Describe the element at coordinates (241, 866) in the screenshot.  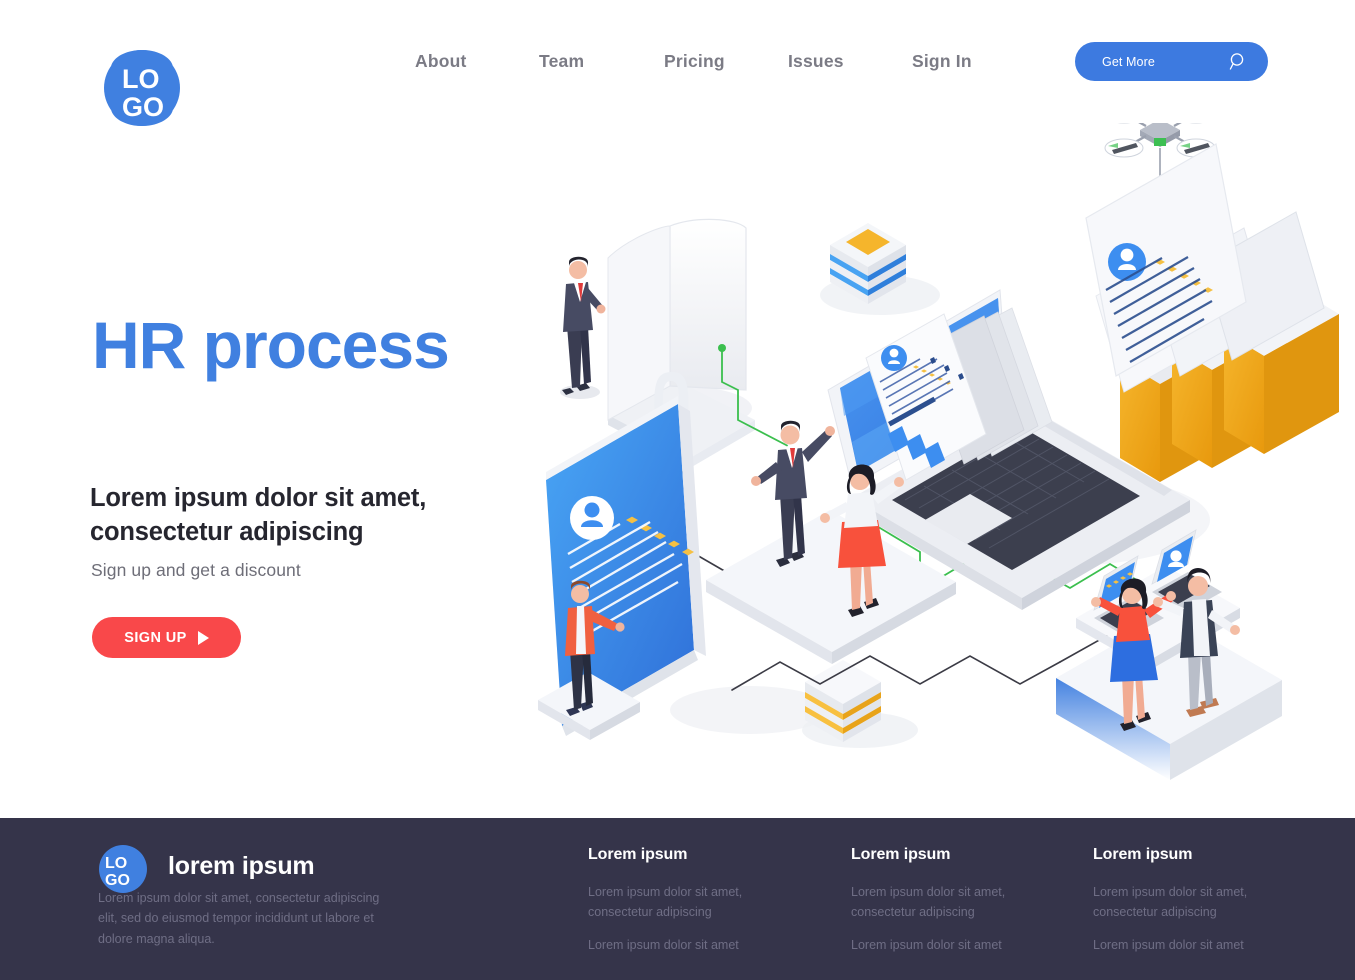
I see `footer-brand-name: lorem ipsum` at that location.